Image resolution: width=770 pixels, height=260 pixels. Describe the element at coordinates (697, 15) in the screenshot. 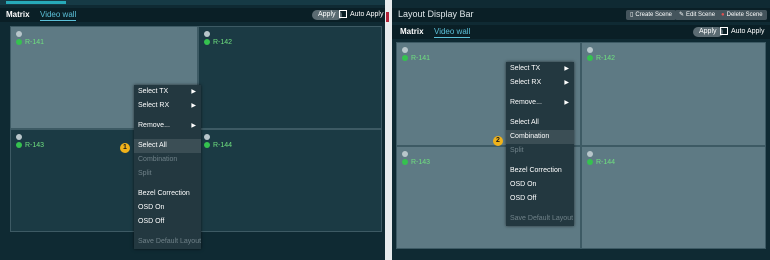

I see `edit-scene-button: ✎ Edit Scene` at that location.